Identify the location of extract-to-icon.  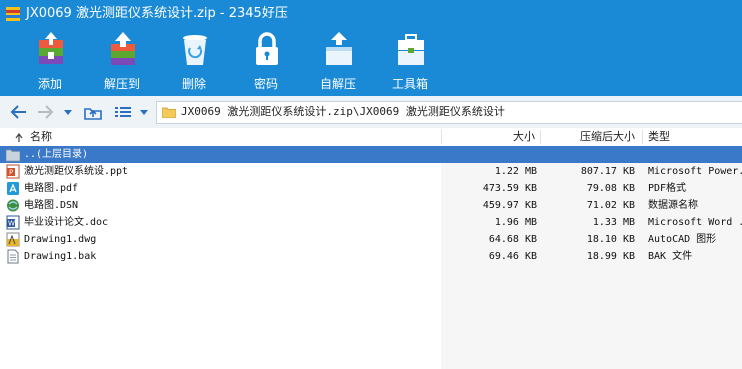
(123, 48).